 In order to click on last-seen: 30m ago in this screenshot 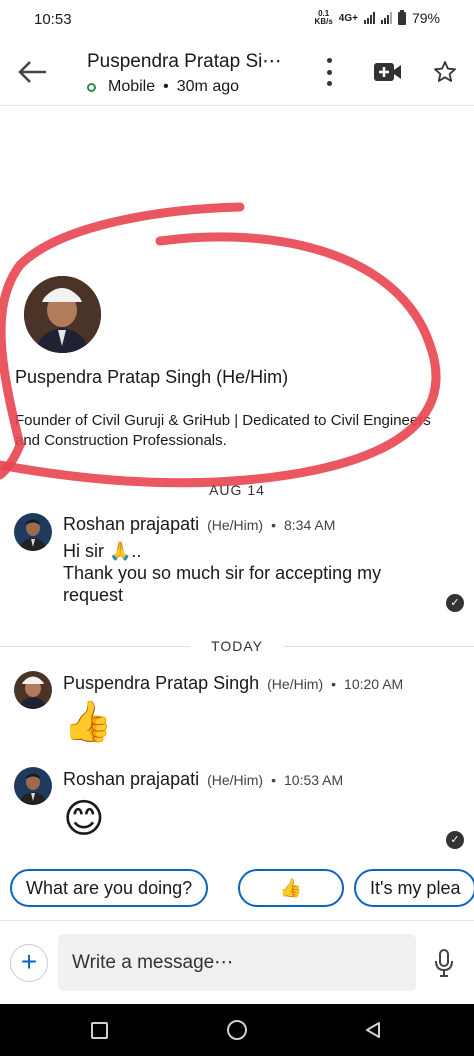, I will do `click(208, 86)`.